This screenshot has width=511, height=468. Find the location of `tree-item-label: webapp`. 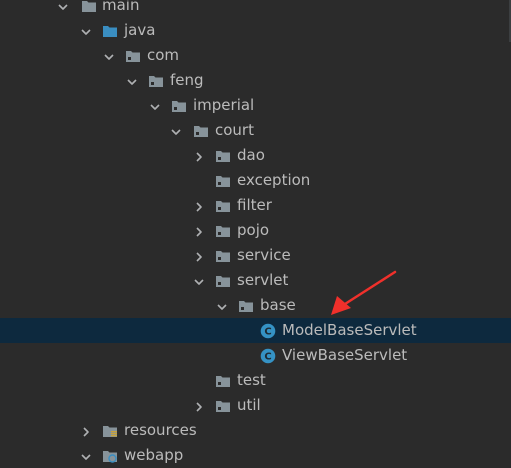

tree-item-label: webapp is located at coordinates (154, 455).